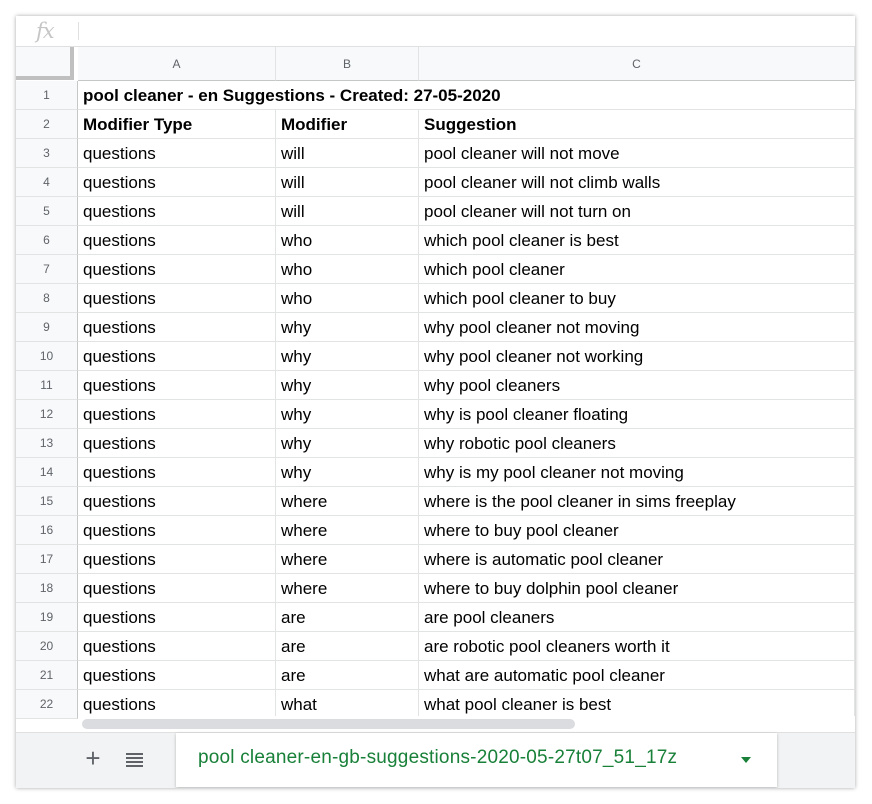 This screenshot has height=804, width=872. I want to click on row-number: 18, so click(47, 588).